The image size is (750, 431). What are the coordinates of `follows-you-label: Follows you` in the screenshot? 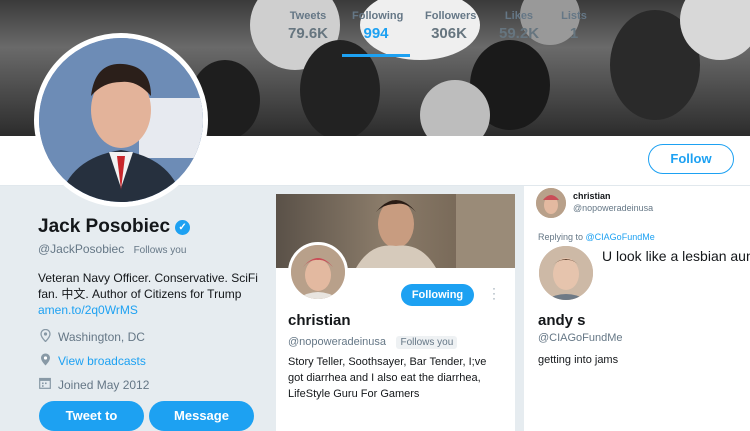 It's located at (160, 250).